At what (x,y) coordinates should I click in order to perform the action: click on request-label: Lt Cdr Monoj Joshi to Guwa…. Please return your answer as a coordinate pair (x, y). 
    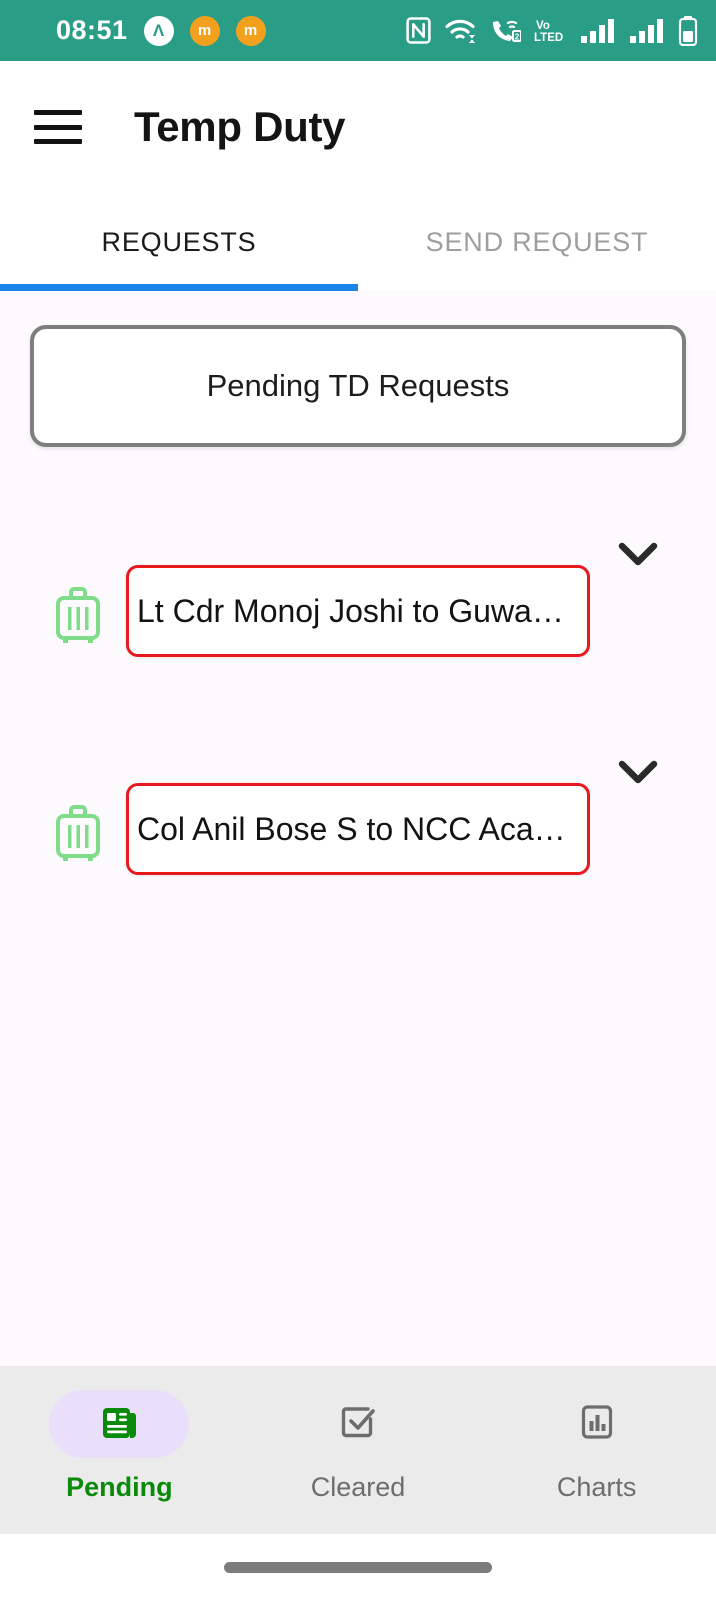
    Looking at the image, I should click on (350, 610).